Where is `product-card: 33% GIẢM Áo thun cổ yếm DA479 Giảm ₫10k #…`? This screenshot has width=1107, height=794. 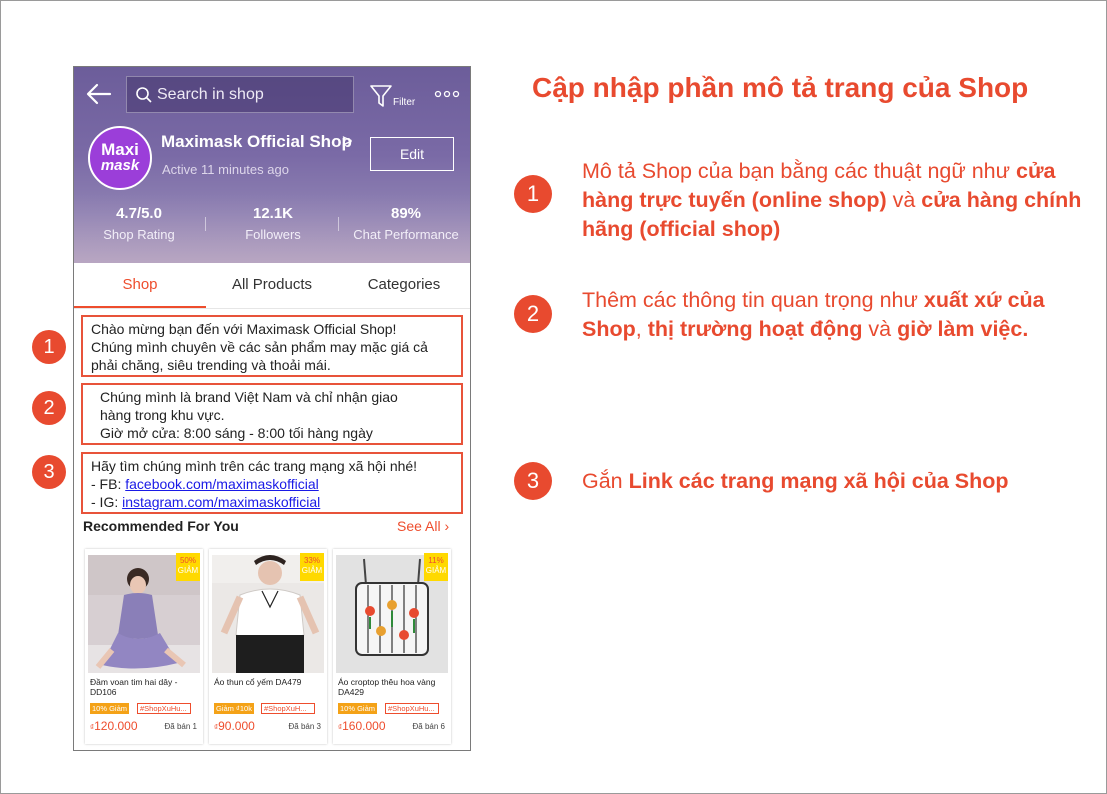 product-card: 33% GIẢM Áo thun cổ yếm DA479 Giảm ₫10k #… is located at coordinates (268, 646).